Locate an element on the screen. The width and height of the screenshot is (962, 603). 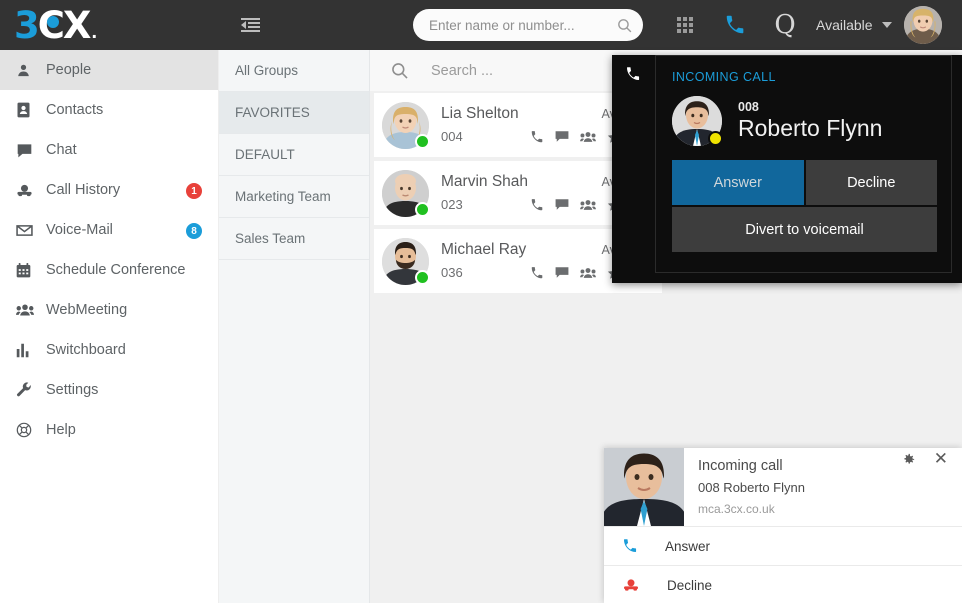
contact-name: Marvin Shah is located at coordinates (485, 181).